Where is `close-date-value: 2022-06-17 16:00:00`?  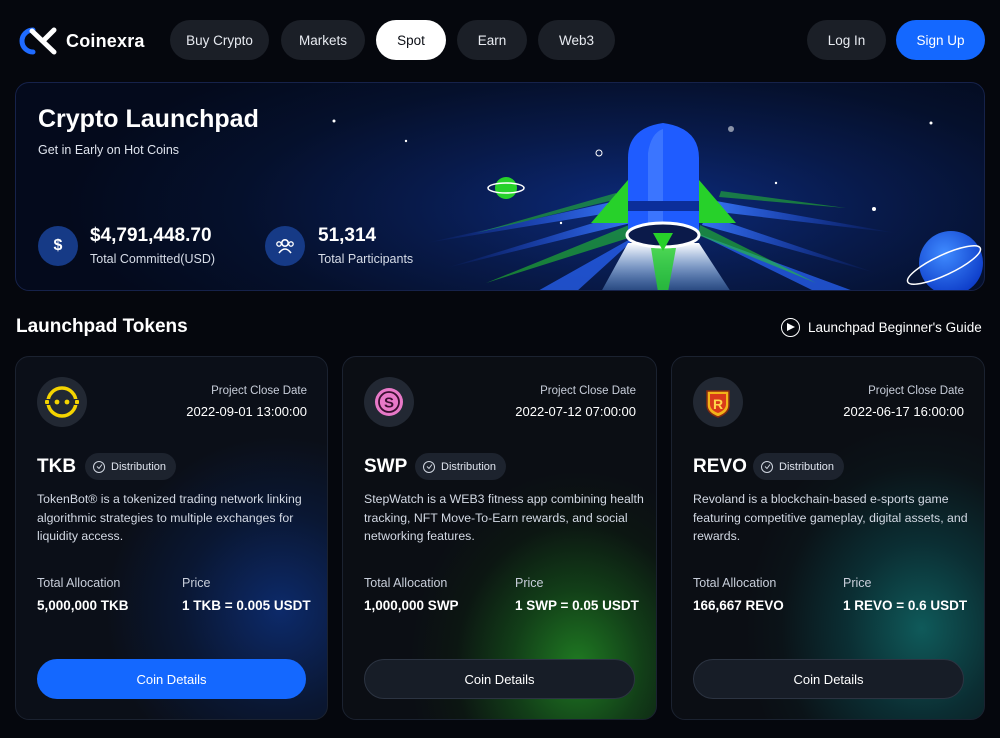 close-date-value: 2022-06-17 16:00:00 is located at coordinates (903, 411).